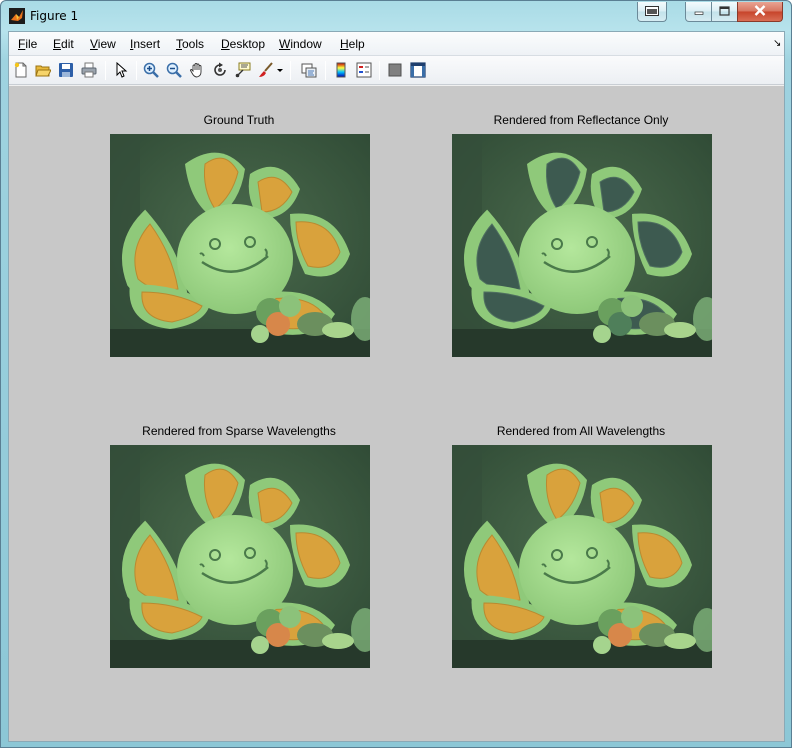 This screenshot has height=748, width=792. What do you see at coordinates (190, 44) in the screenshot?
I see `menu-tools: Tools` at bounding box center [190, 44].